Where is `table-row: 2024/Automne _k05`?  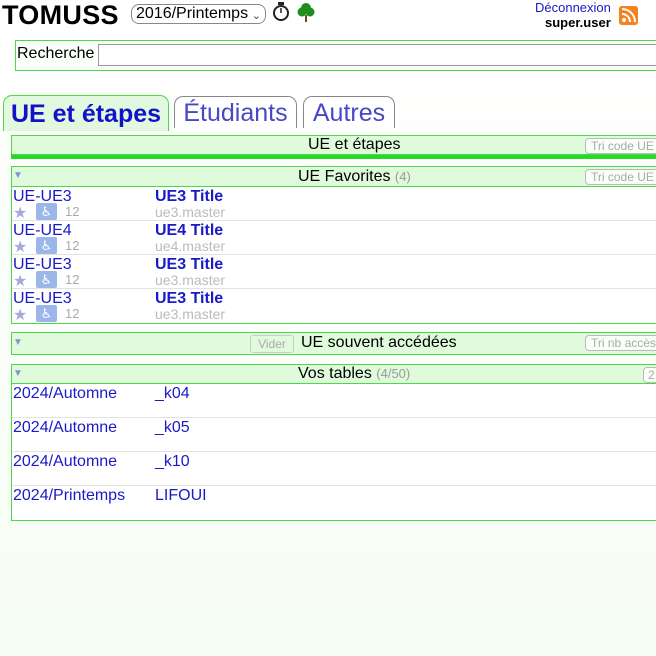 table-row: 2024/Automne _k05 is located at coordinates (334, 435).